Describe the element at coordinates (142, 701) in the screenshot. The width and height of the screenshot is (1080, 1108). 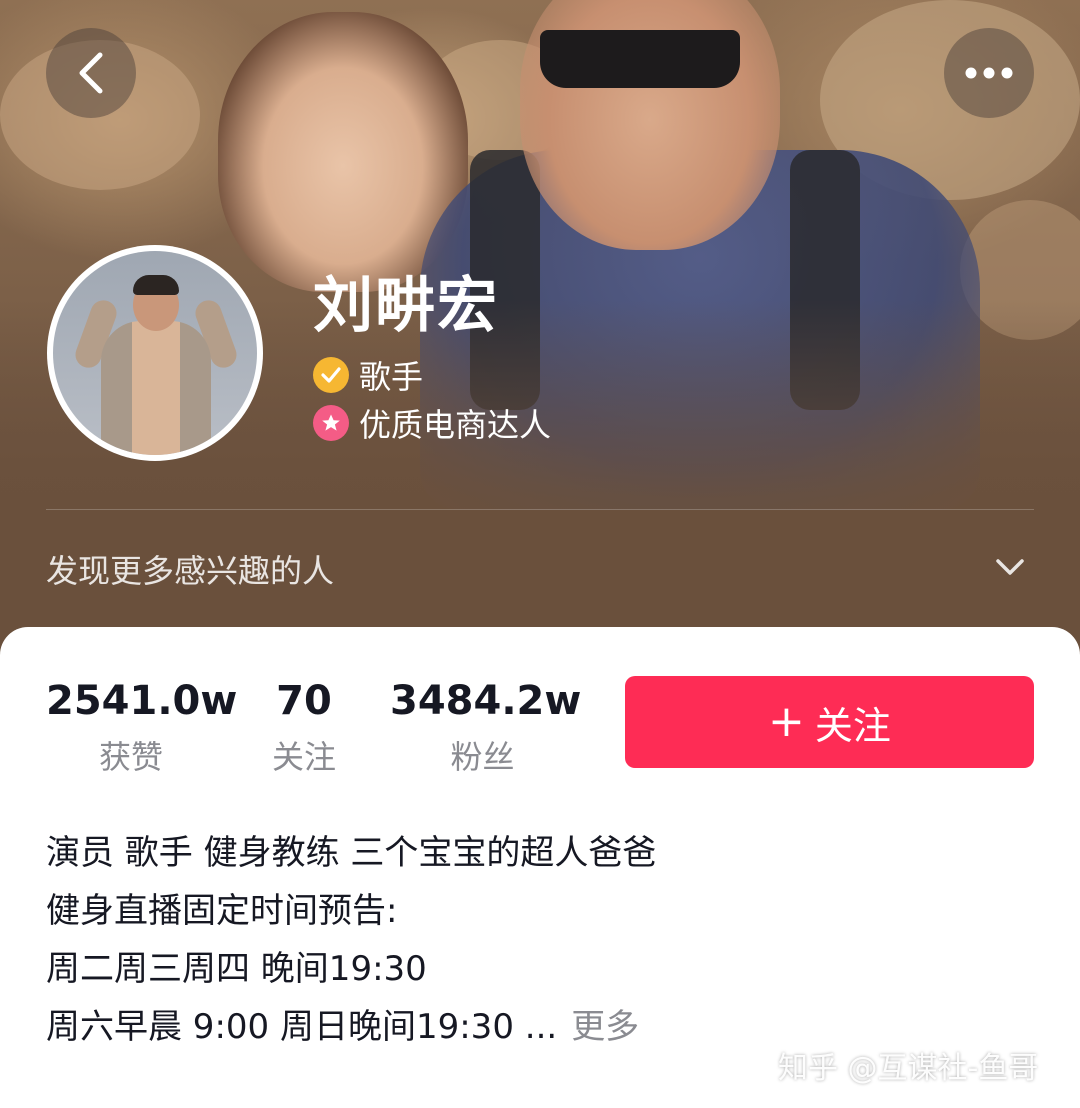
I see `stat-value: 2541.0w` at that location.